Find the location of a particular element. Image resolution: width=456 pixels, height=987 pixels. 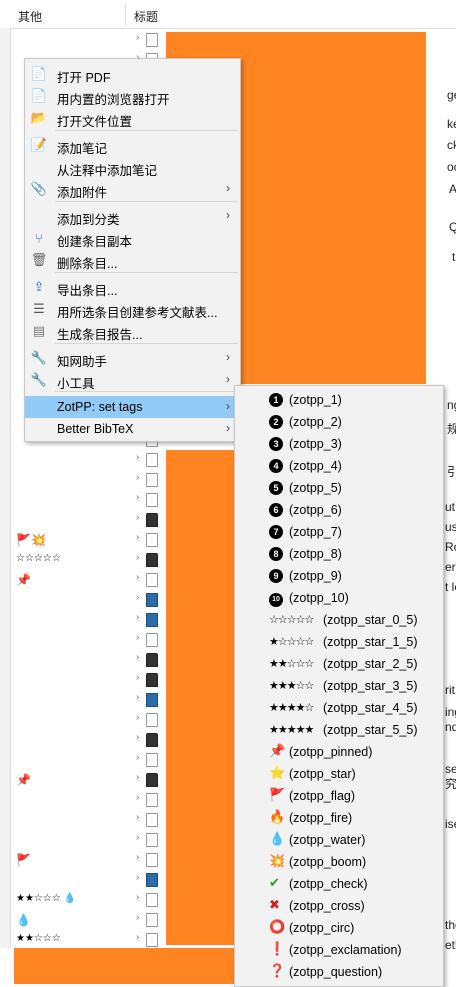

tag-item-14: ★★★☆☆ (zotpp_star_3_5) is located at coordinates (339, 686).